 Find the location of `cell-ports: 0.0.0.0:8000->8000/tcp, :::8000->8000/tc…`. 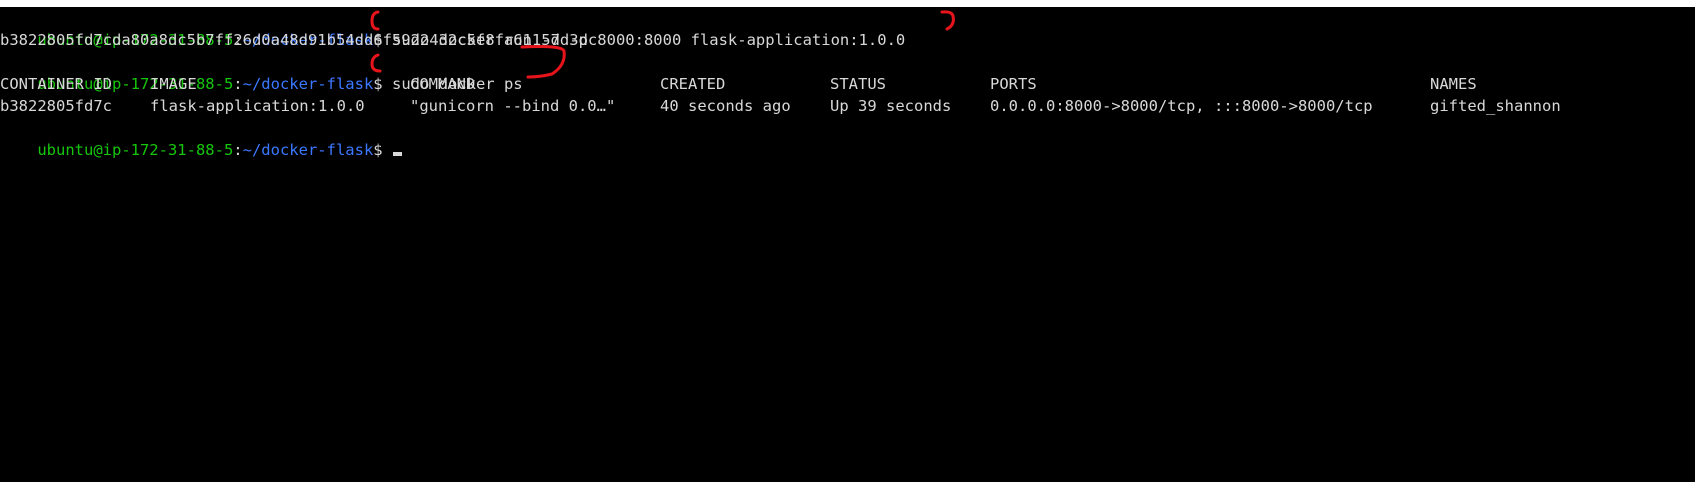

cell-ports: 0.0.0.0:8000->8000/tcp, :::8000->8000/tc… is located at coordinates (1181, 106).